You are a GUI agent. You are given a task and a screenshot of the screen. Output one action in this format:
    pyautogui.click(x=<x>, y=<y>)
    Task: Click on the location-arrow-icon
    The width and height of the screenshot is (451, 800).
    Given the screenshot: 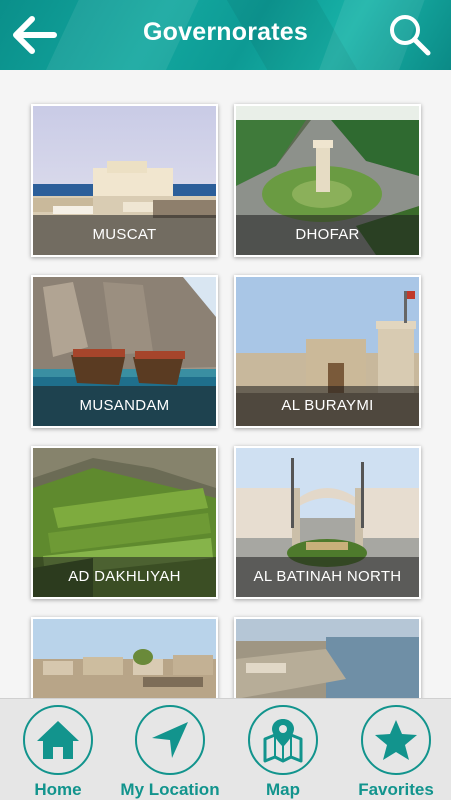 What is the action you would take?
    pyautogui.click(x=170, y=740)
    